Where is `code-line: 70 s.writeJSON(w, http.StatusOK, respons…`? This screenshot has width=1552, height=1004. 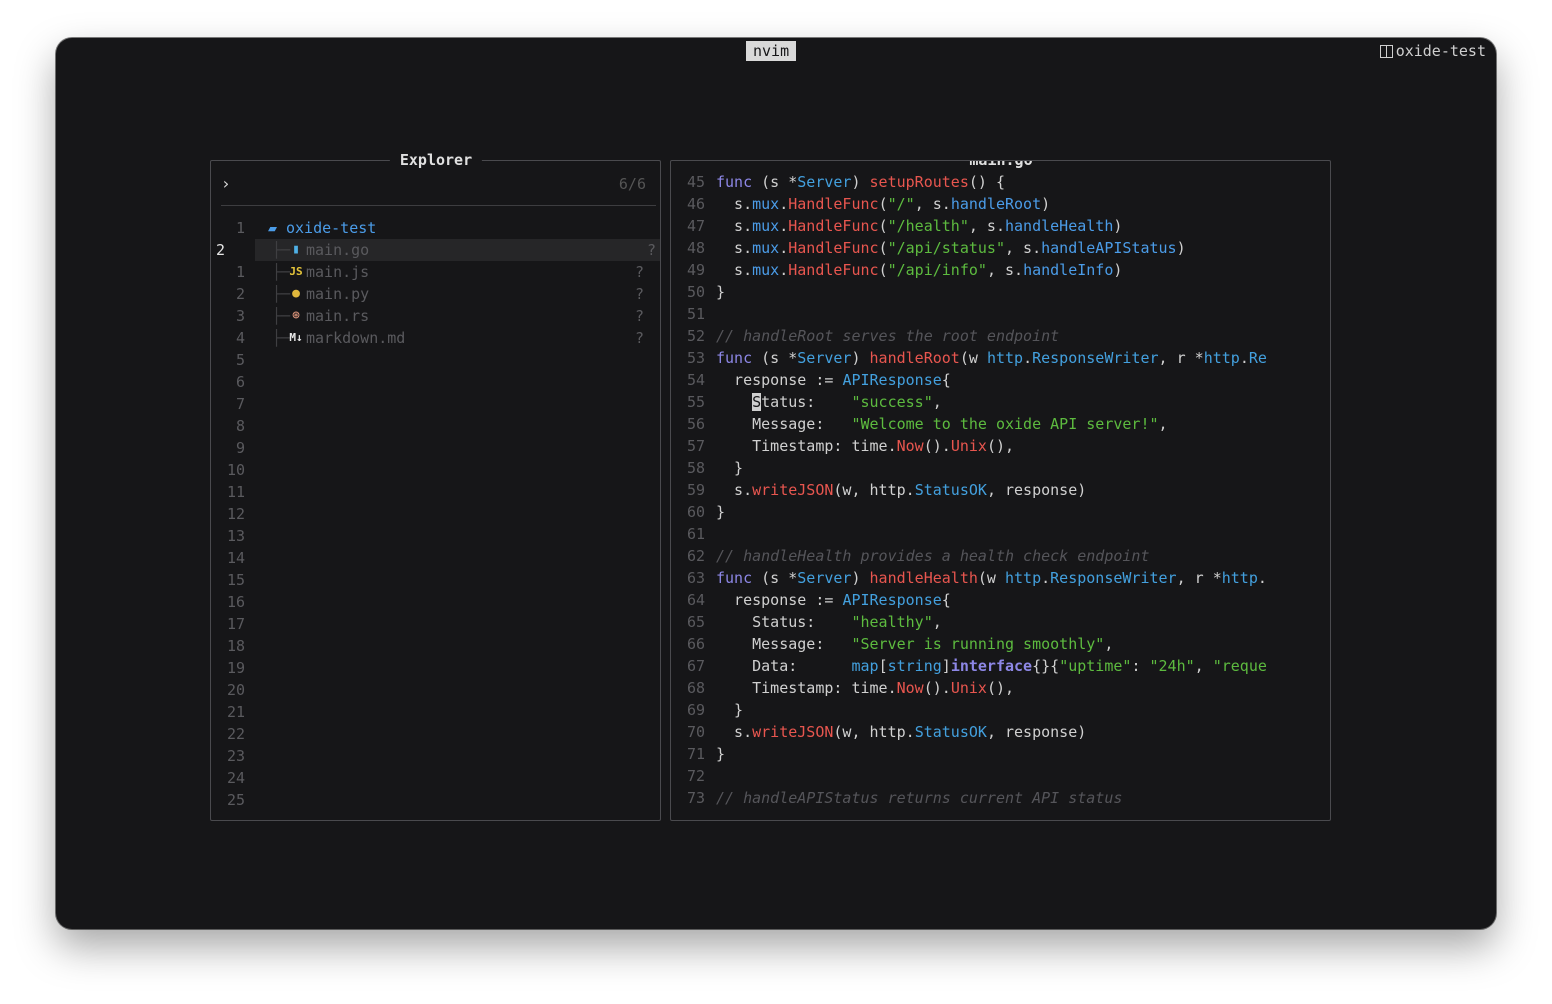
code-line: 70 s.writeJSON(w, http.StatusOK, respons… is located at coordinates (1000, 732).